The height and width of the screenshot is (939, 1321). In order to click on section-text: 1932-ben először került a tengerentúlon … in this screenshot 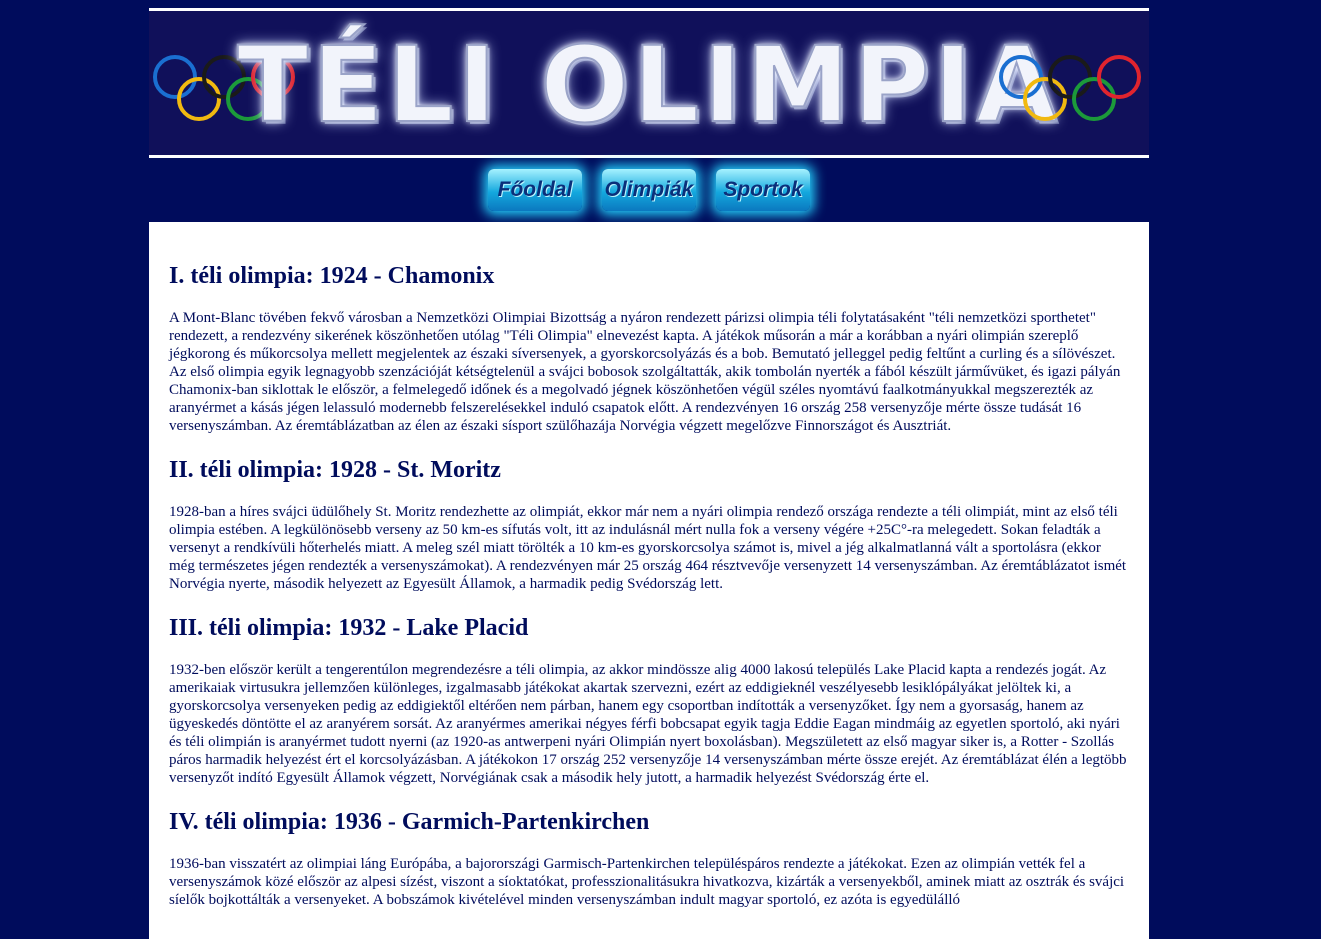, I will do `click(648, 724)`.